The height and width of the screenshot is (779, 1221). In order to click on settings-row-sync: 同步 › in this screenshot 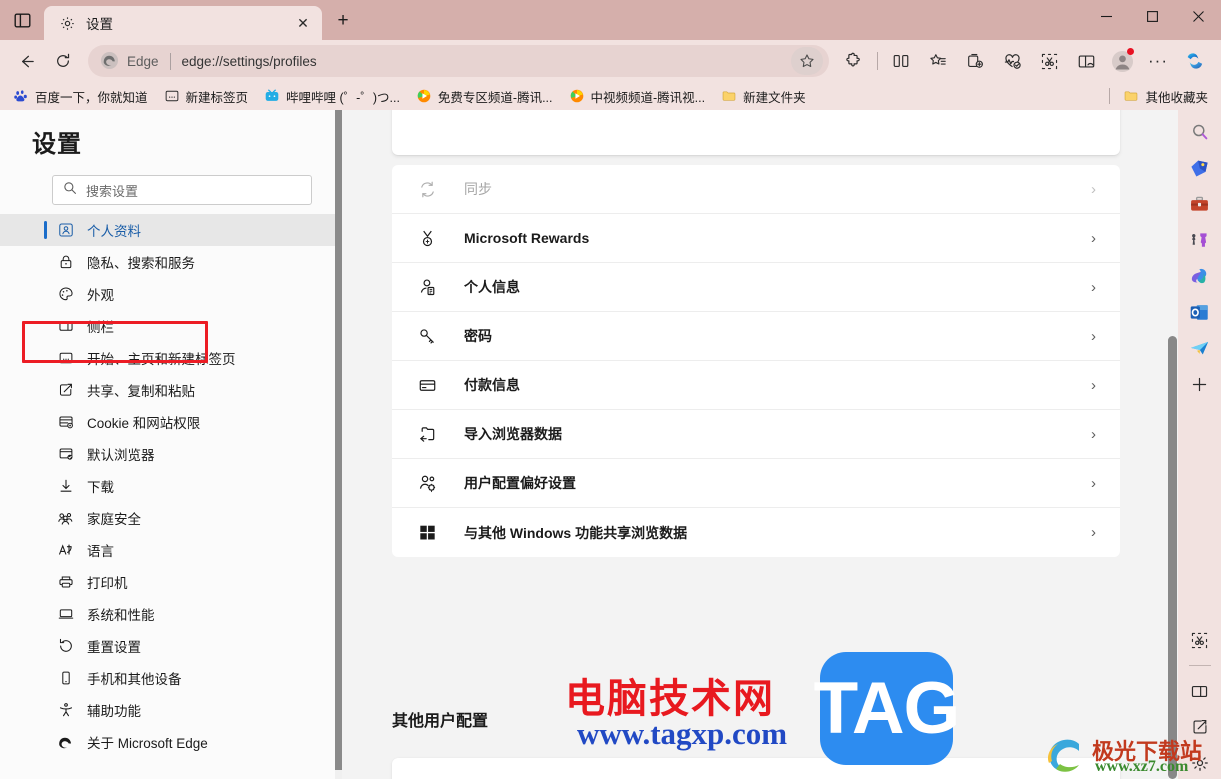, I will do `click(756, 189)`.